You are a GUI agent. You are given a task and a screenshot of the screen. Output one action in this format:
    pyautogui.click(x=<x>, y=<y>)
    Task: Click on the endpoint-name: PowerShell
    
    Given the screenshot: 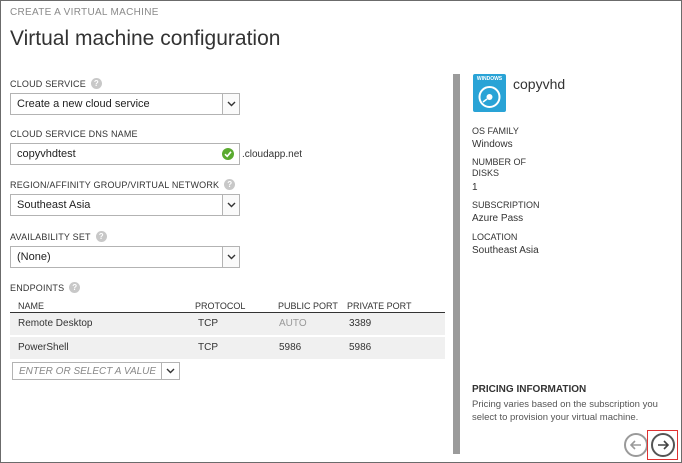 What is the action you would take?
    pyautogui.click(x=43, y=347)
    